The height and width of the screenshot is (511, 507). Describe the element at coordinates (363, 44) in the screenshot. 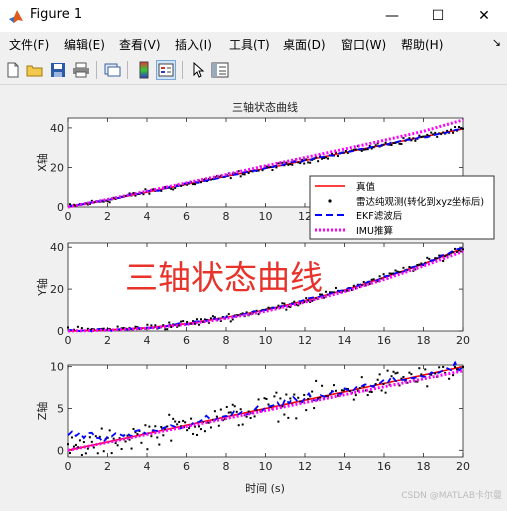

I see `menu-window: 窗口(W)` at that location.